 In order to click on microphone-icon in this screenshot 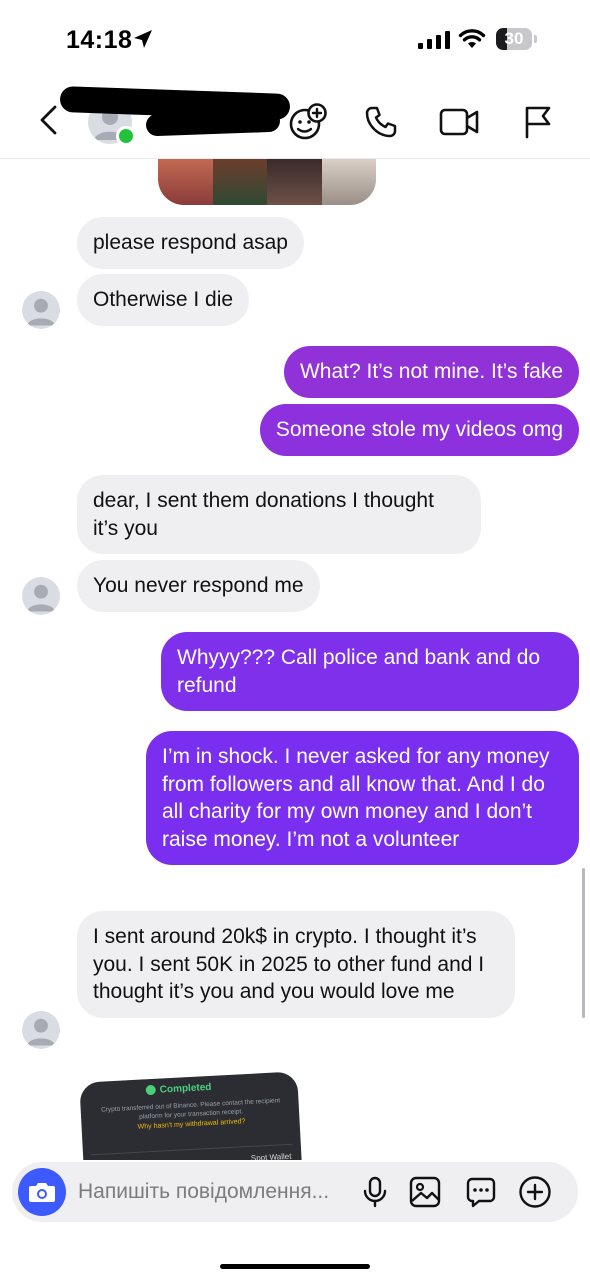, I will do `click(375, 1192)`.